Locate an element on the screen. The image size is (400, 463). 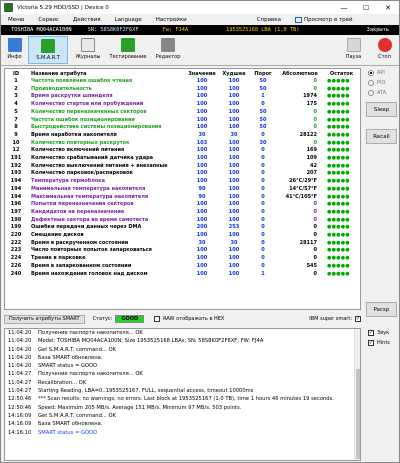
col-threshold: Порог is located at coordinates (263, 73).